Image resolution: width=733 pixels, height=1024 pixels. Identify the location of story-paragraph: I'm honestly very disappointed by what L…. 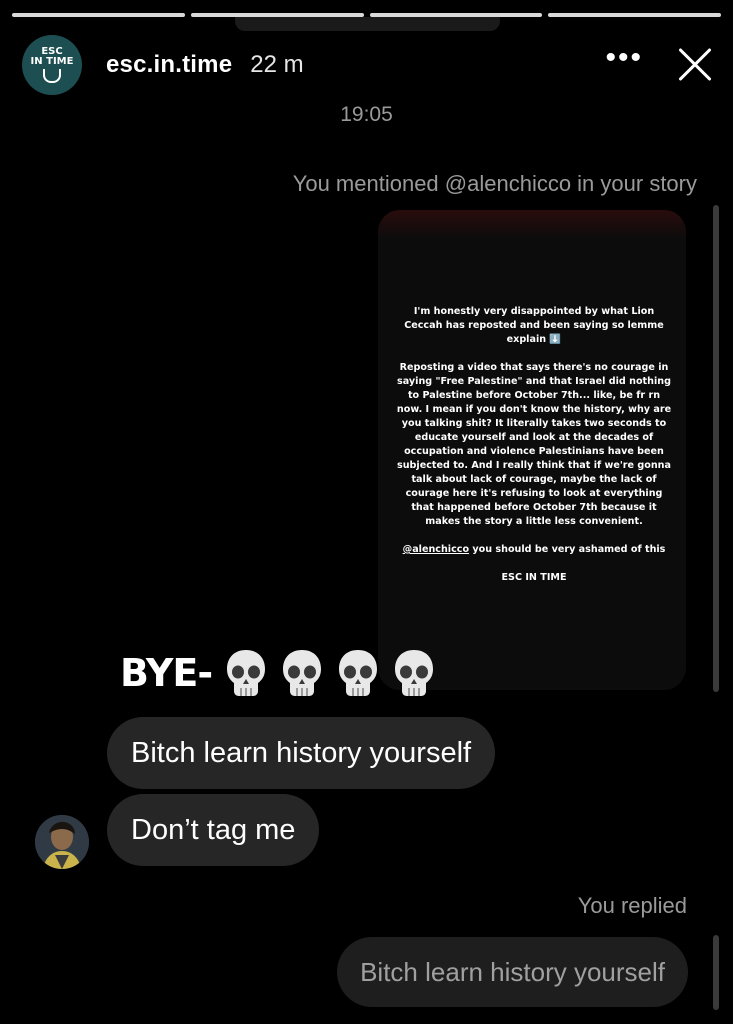
(534, 325).